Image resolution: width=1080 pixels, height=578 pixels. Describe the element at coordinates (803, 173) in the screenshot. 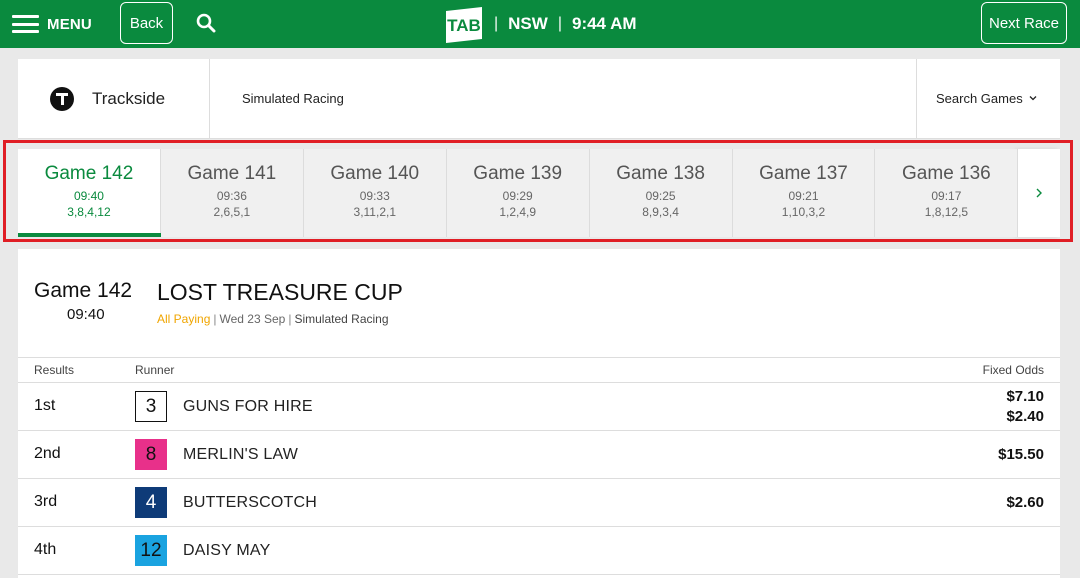

I see `game-tab-name: Game 137` at that location.